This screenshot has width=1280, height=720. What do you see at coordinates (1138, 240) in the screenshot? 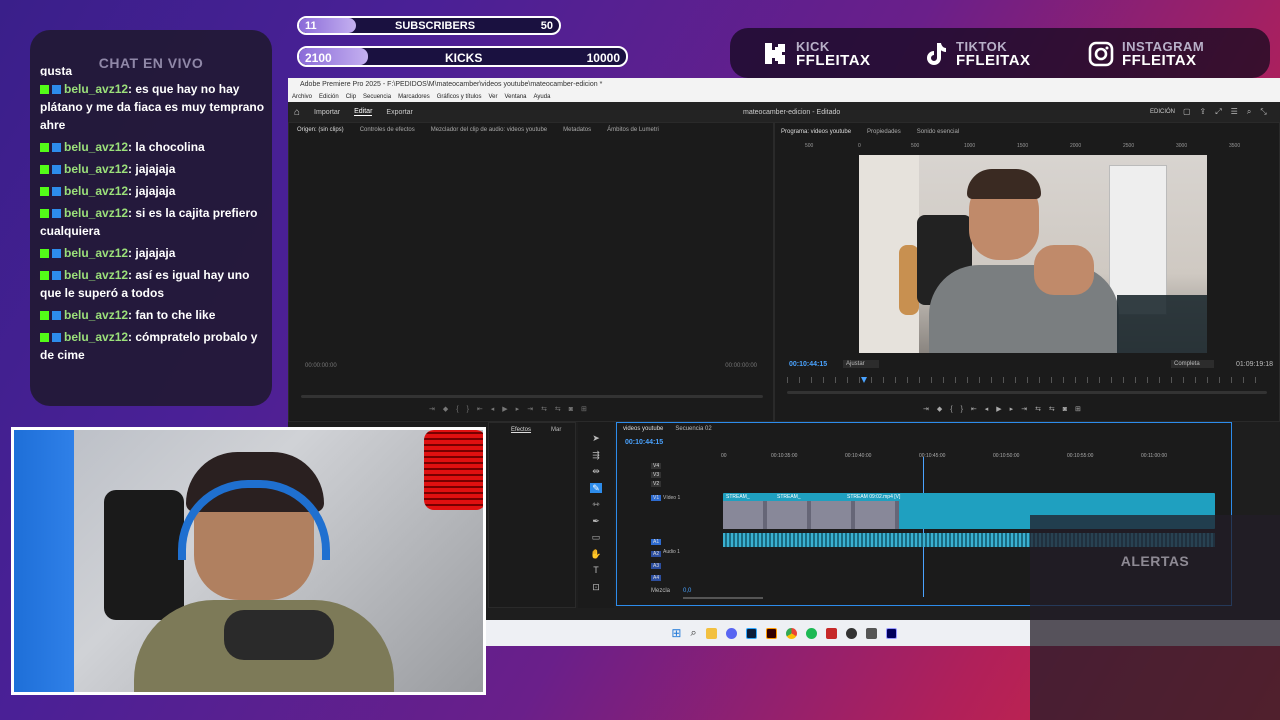
I see `video-fridge` at bounding box center [1138, 240].